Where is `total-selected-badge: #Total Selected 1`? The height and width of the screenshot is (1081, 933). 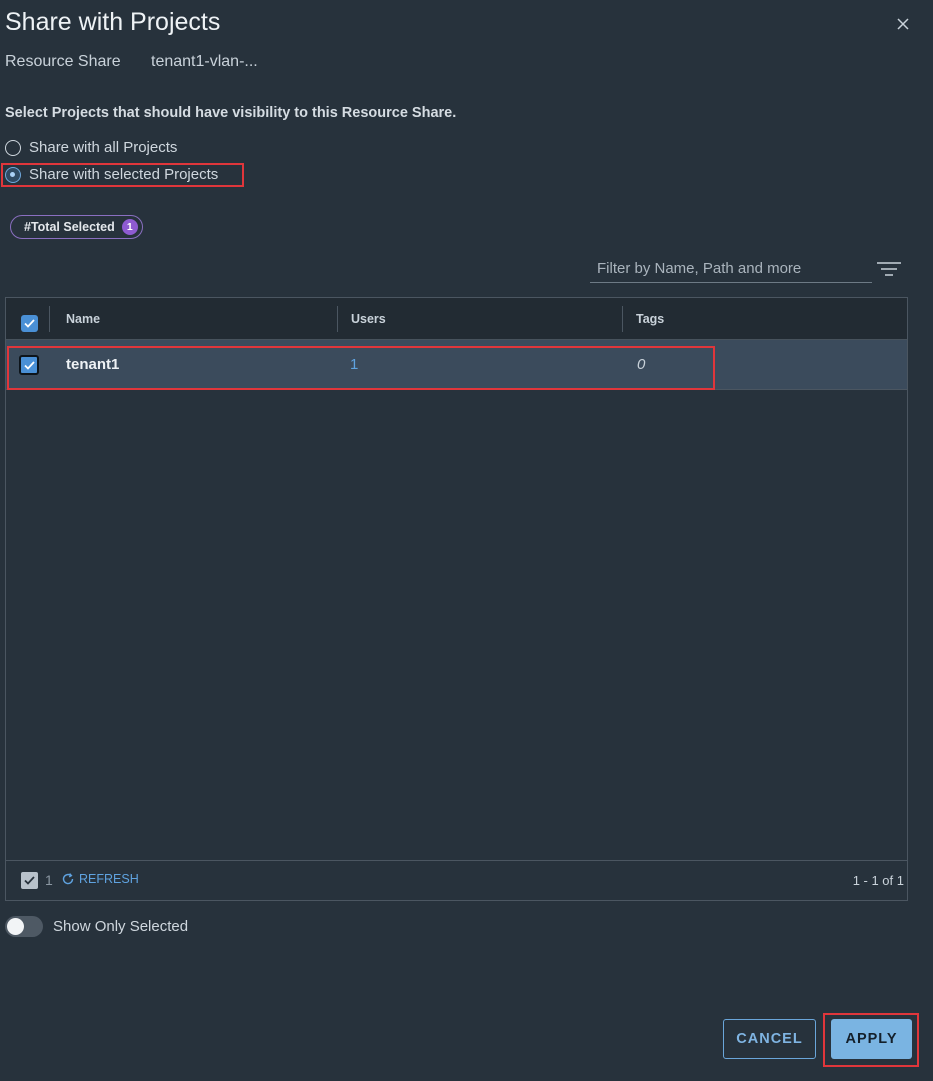
total-selected-badge: #Total Selected 1 is located at coordinates (76, 227).